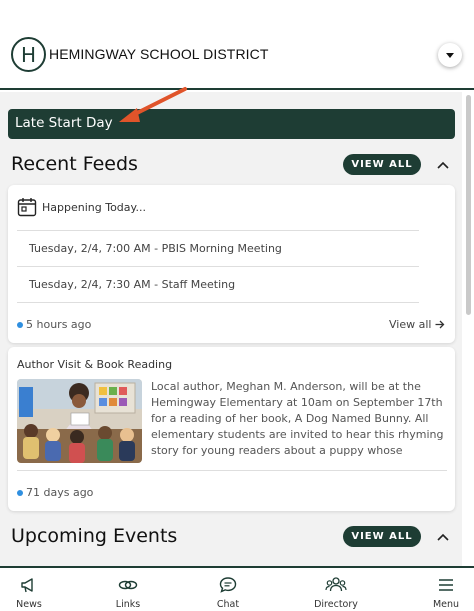 The image size is (474, 611). I want to click on view-all-link: View all, so click(417, 324).